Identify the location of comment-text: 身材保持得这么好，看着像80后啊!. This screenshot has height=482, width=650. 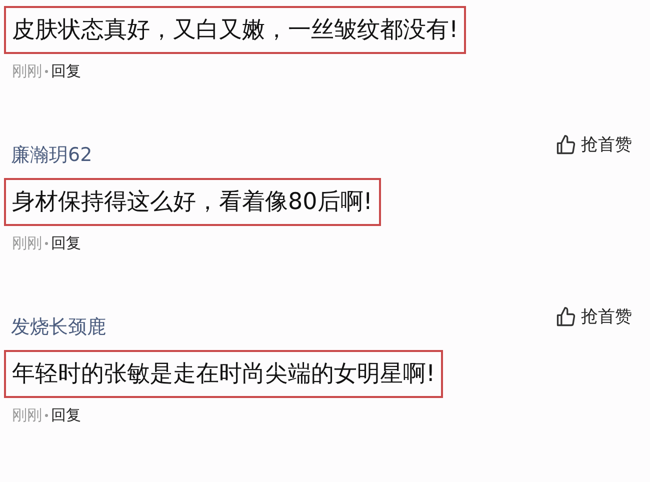
(192, 202).